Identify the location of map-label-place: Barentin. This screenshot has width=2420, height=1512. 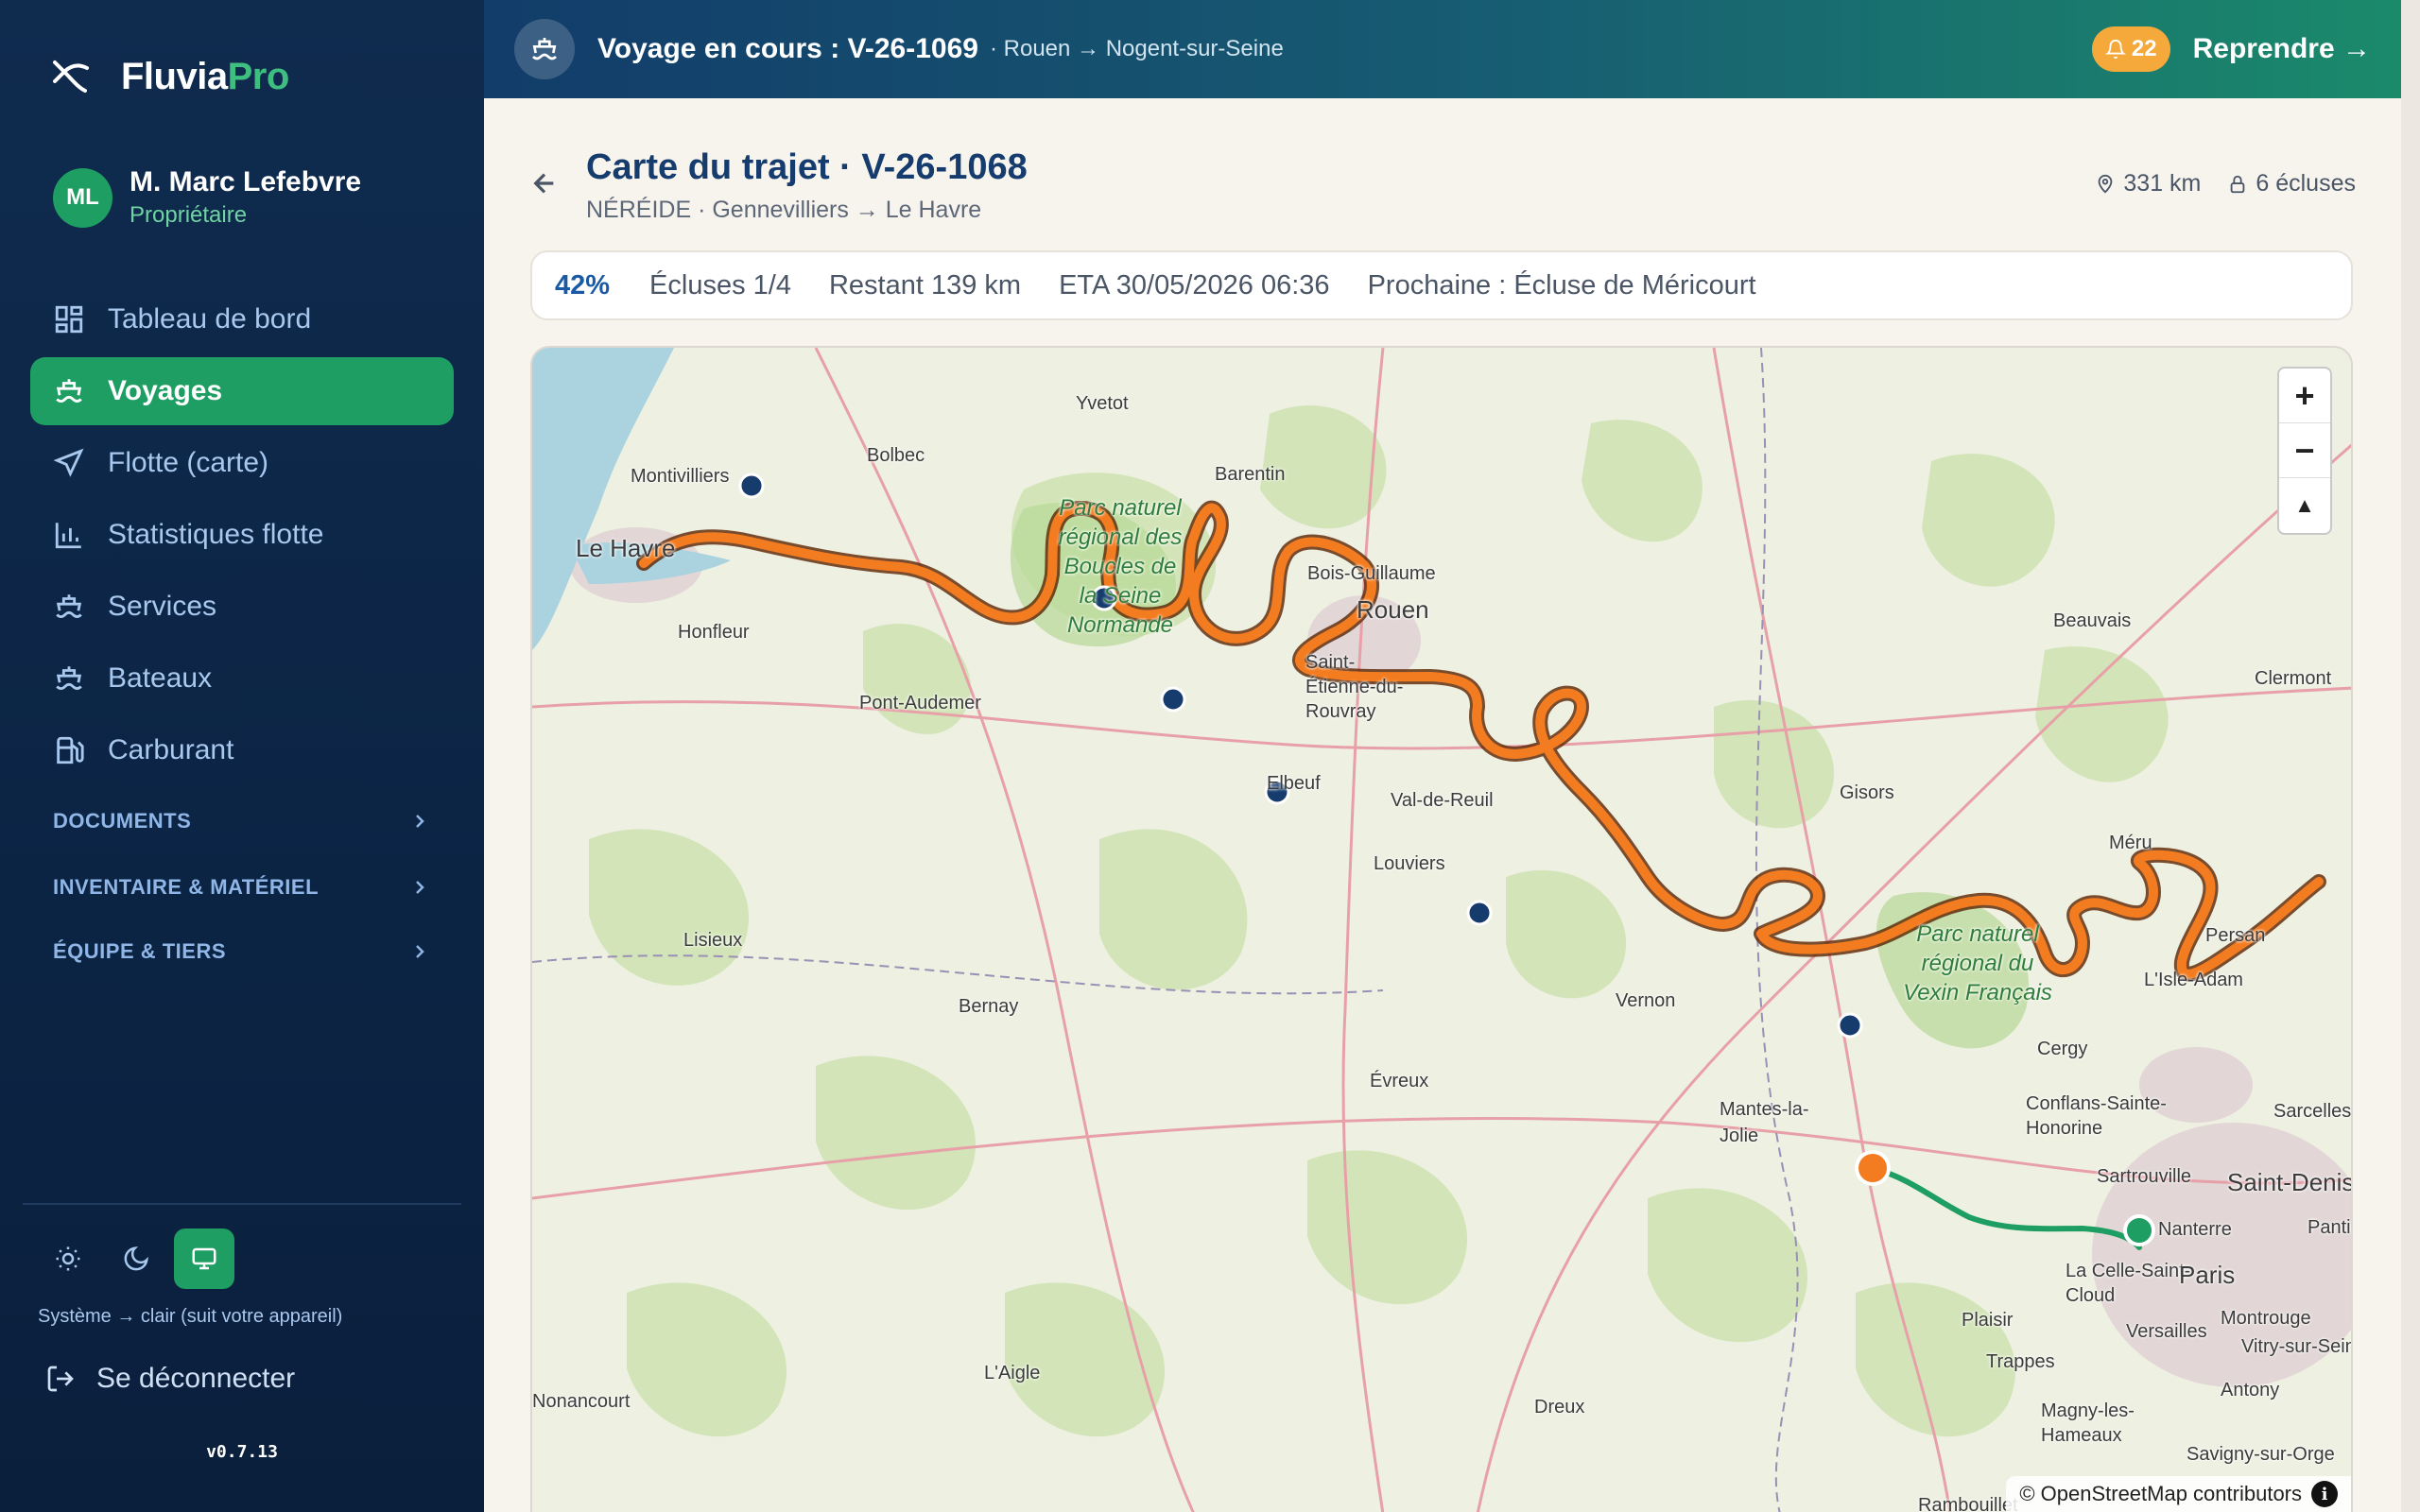
(1250, 474).